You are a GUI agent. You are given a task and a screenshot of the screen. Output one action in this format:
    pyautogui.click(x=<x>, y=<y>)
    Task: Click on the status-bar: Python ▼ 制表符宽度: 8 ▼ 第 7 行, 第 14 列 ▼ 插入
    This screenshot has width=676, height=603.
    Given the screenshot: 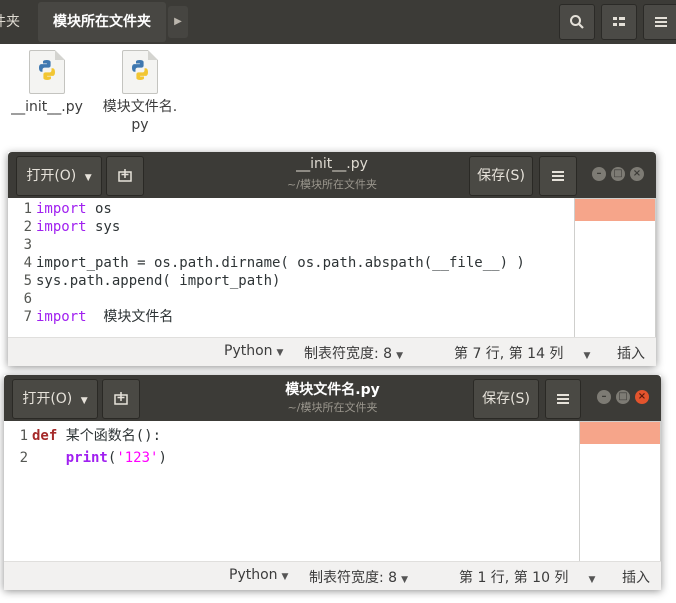 What is the action you would take?
    pyautogui.click(x=332, y=351)
    